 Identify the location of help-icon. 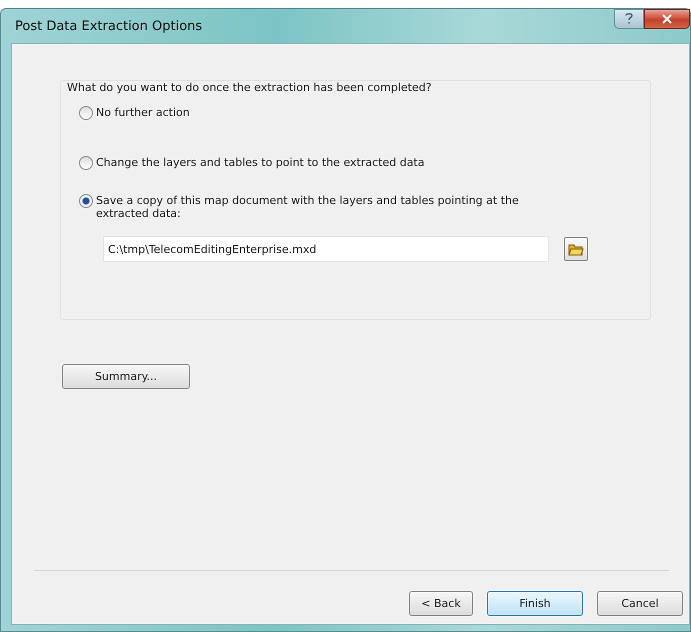
(629, 18).